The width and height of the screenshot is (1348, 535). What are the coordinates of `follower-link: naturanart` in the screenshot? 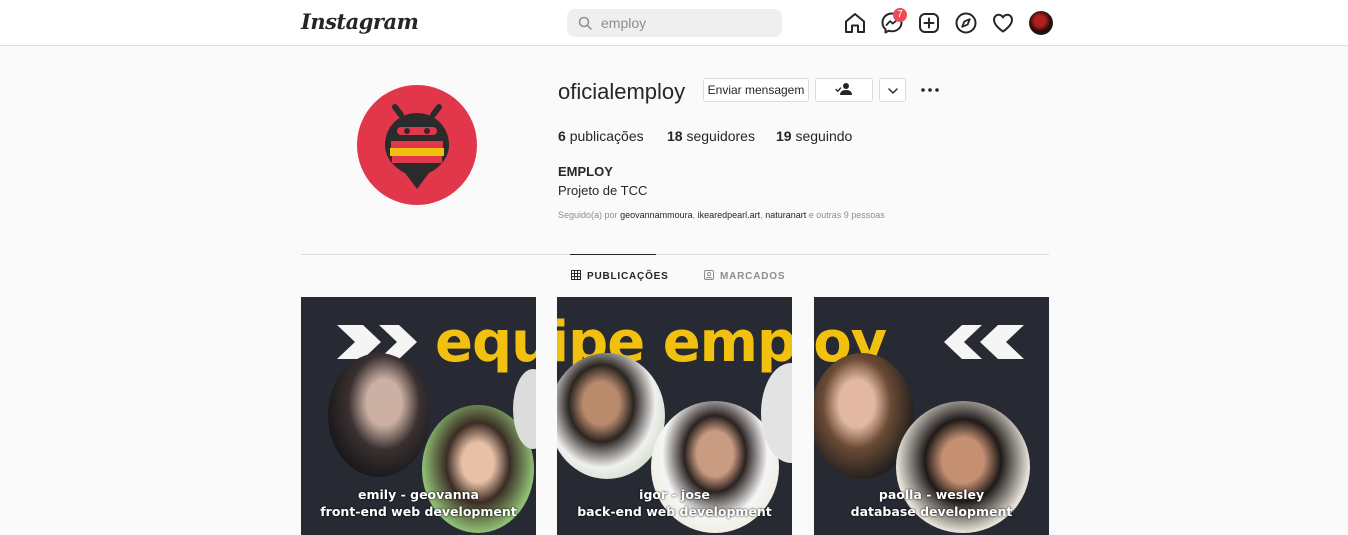 It's located at (785, 215).